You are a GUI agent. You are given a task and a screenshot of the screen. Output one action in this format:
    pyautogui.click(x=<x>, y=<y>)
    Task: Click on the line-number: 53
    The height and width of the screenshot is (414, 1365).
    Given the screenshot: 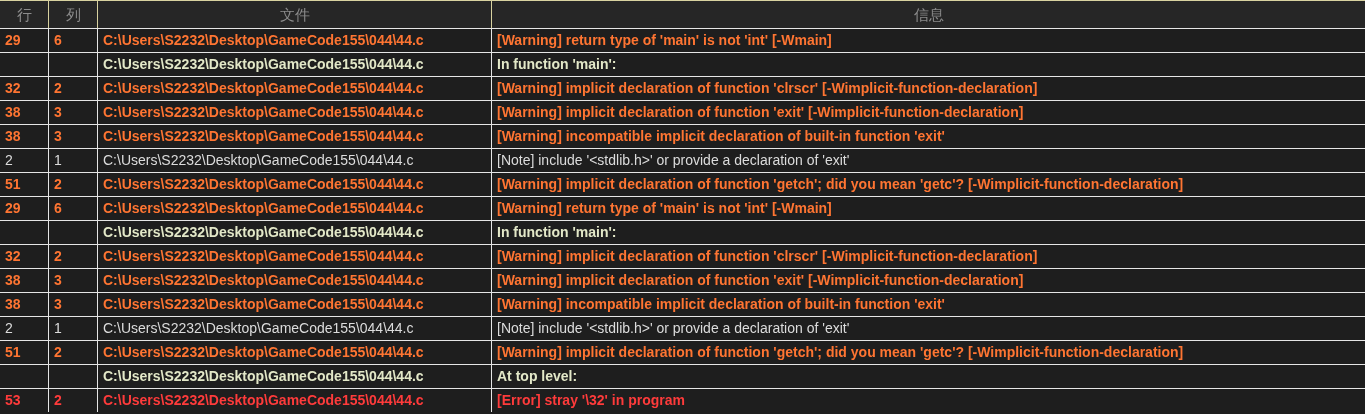 What is the action you would take?
    pyautogui.click(x=13, y=400)
    